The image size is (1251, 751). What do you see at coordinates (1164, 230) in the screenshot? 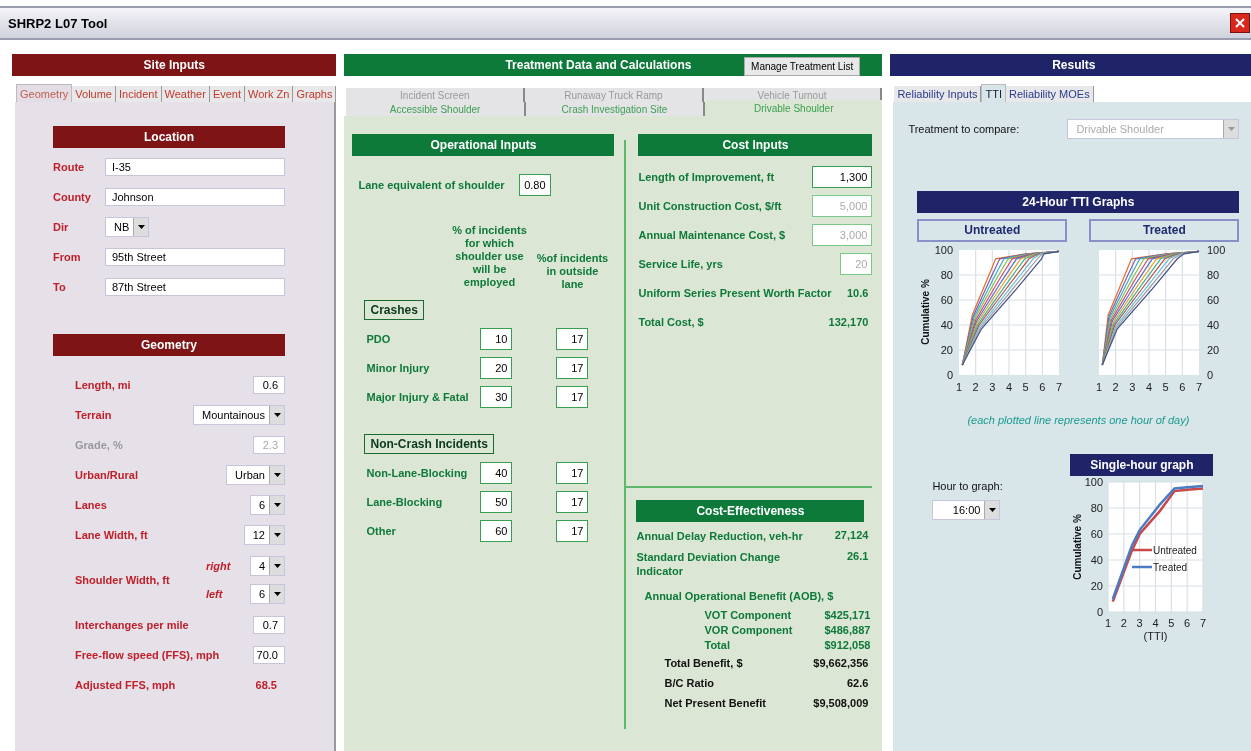
I see `graph-title: Treated` at bounding box center [1164, 230].